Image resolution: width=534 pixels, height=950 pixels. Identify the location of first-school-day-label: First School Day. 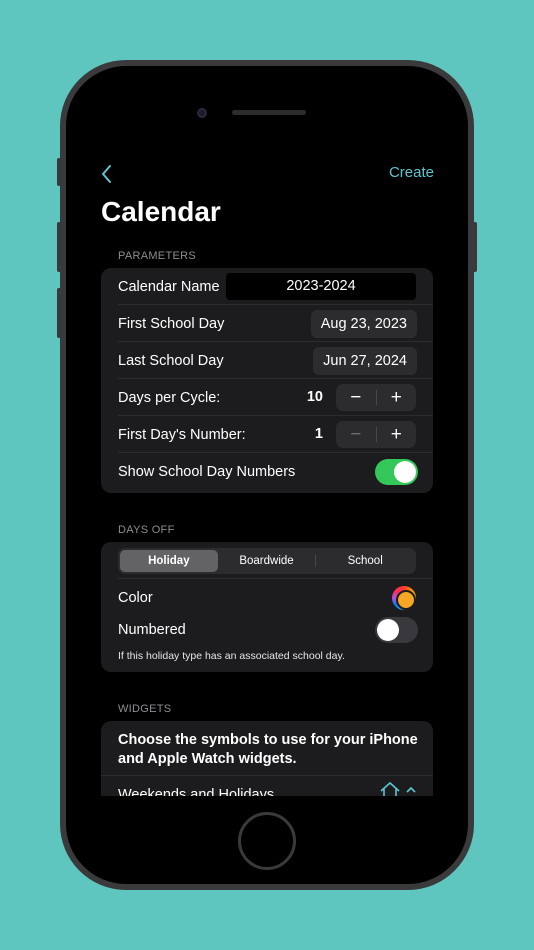
(171, 323).